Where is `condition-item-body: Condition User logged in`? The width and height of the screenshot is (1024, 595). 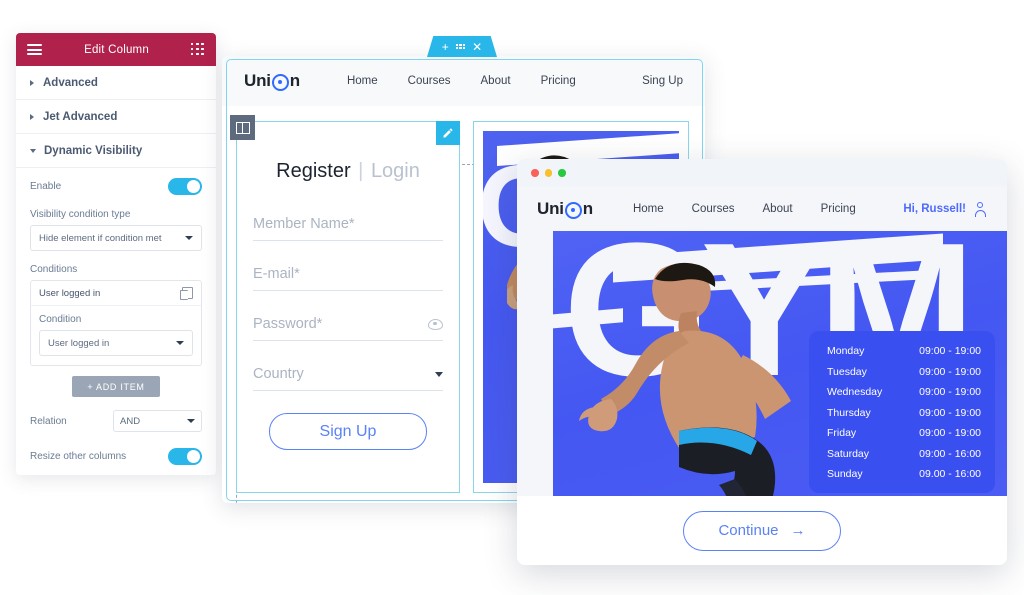
condition-item-body: Condition User logged in is located at coordinates (116, 335).